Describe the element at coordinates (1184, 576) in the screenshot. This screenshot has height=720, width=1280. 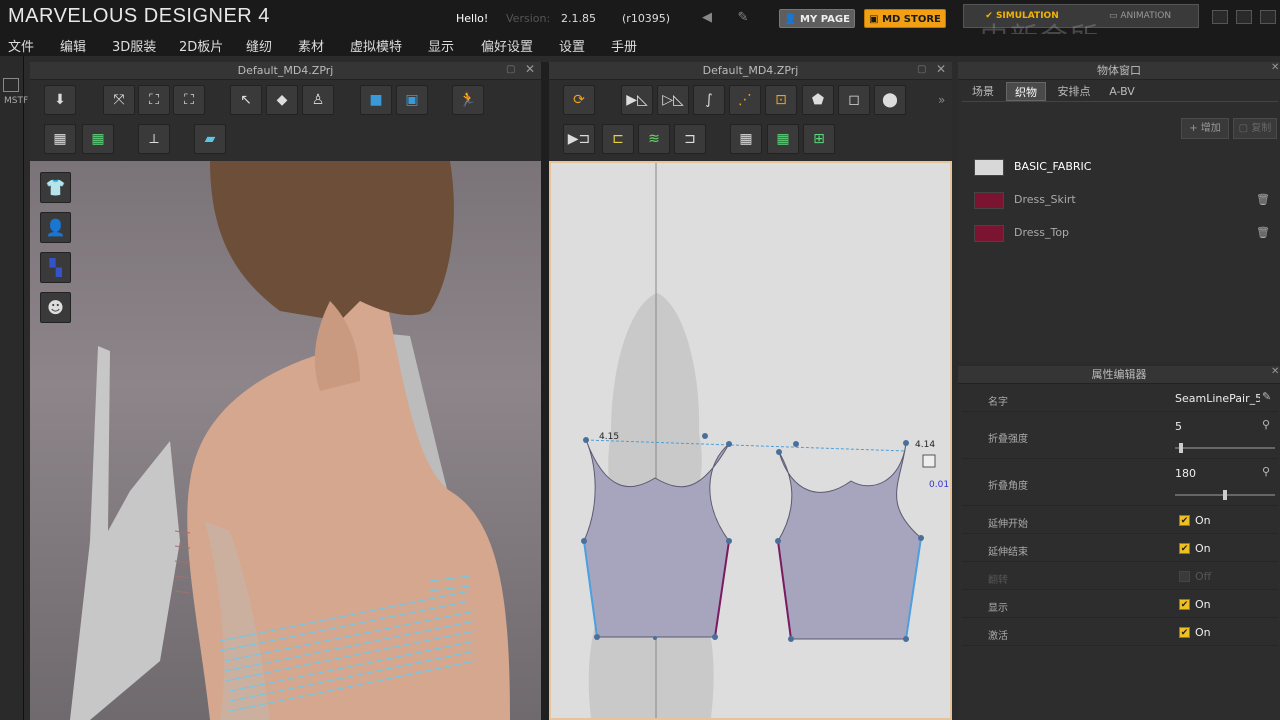
I see `flip-checkbox` at that location.